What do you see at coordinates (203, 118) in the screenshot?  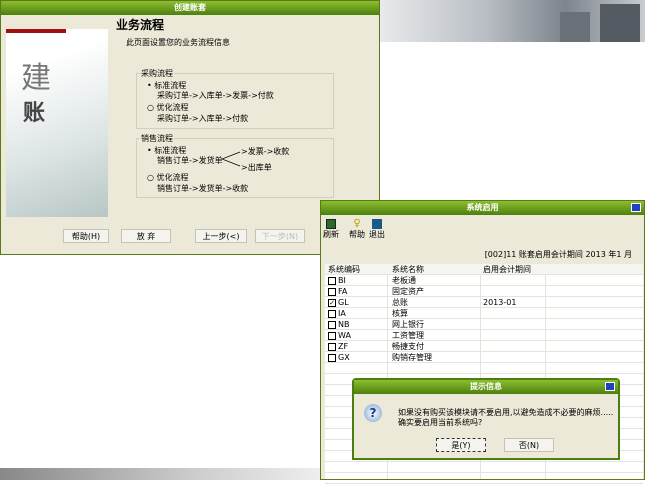 I see `flow-desc: 采购订单->入库单->付款` at bounding box center [203, 118].